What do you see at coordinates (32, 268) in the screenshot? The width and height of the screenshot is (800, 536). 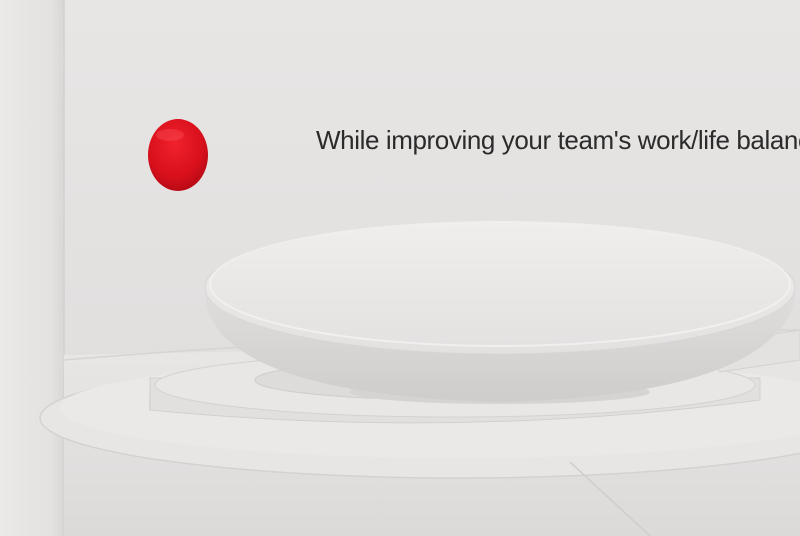 I see `left-panel` at bounding box center [32, 268].